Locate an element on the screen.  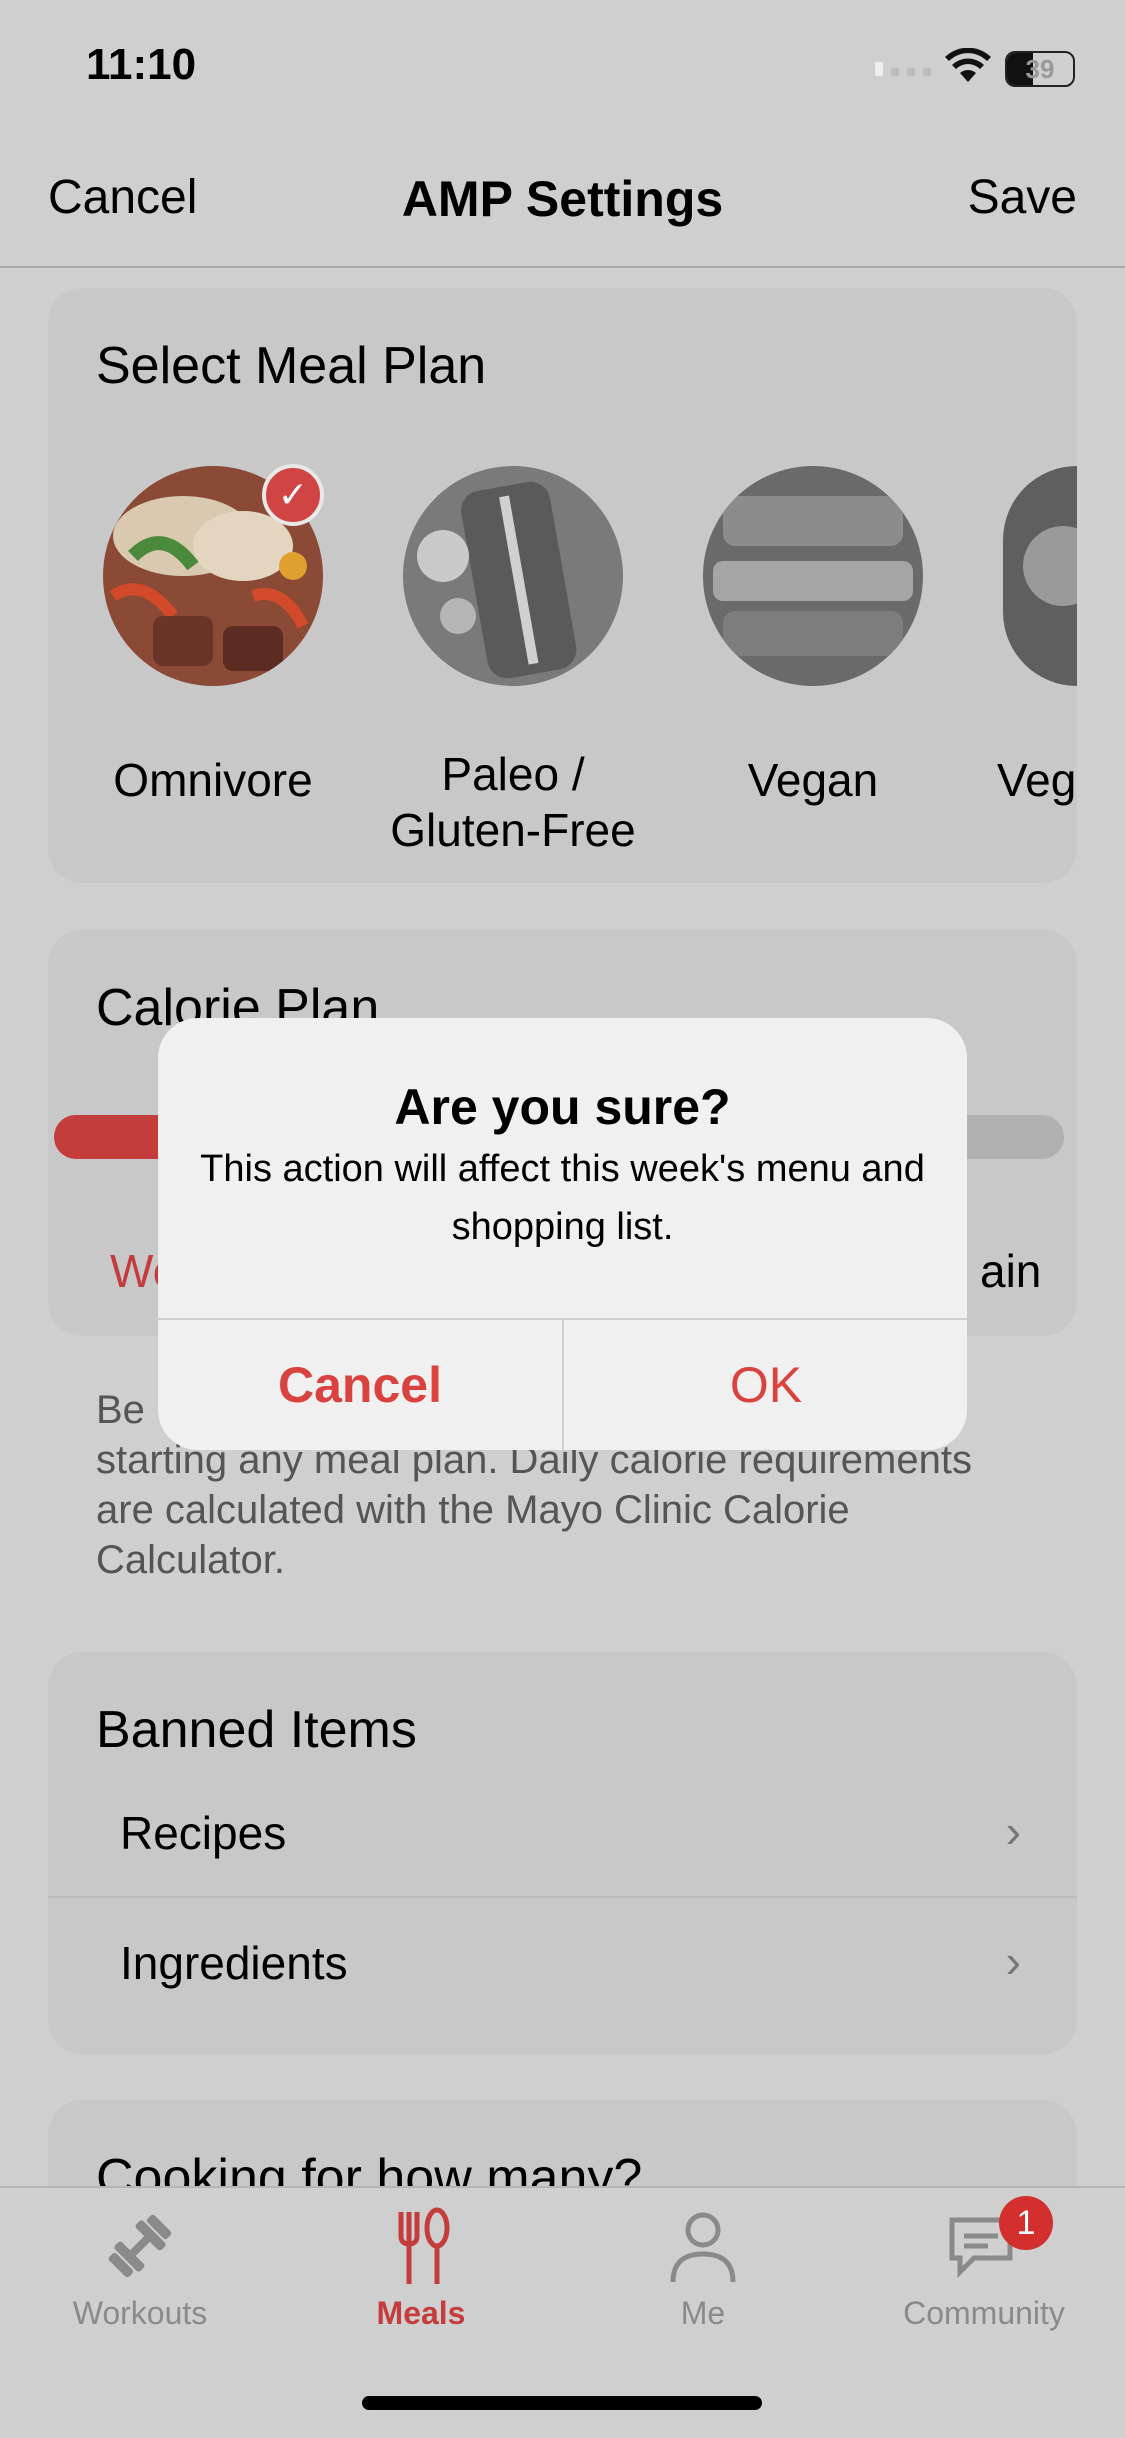
banned-recipes-label: Recipes is located at coordinates (203, 1833).